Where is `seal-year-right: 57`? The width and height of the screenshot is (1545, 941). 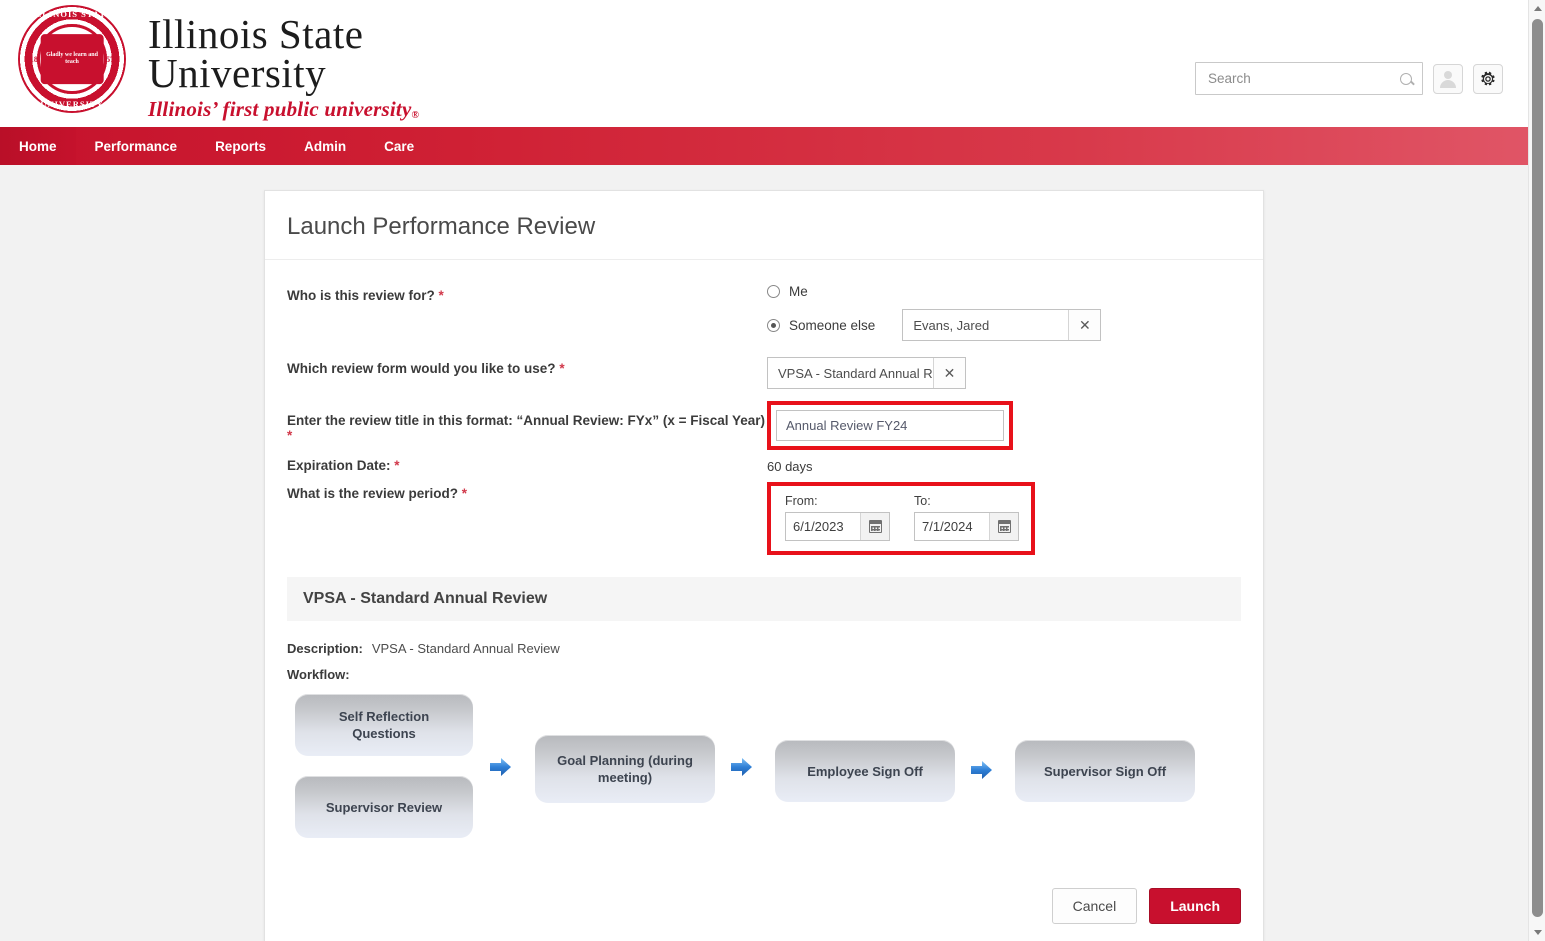 seal-year-right: 57 is located at coordinates (110, 59).